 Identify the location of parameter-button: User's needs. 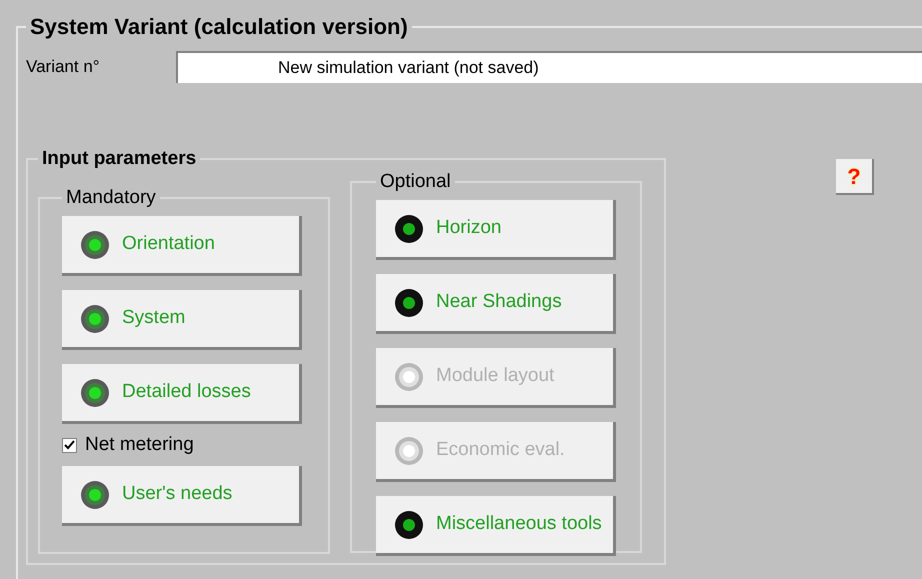
(182, 496).